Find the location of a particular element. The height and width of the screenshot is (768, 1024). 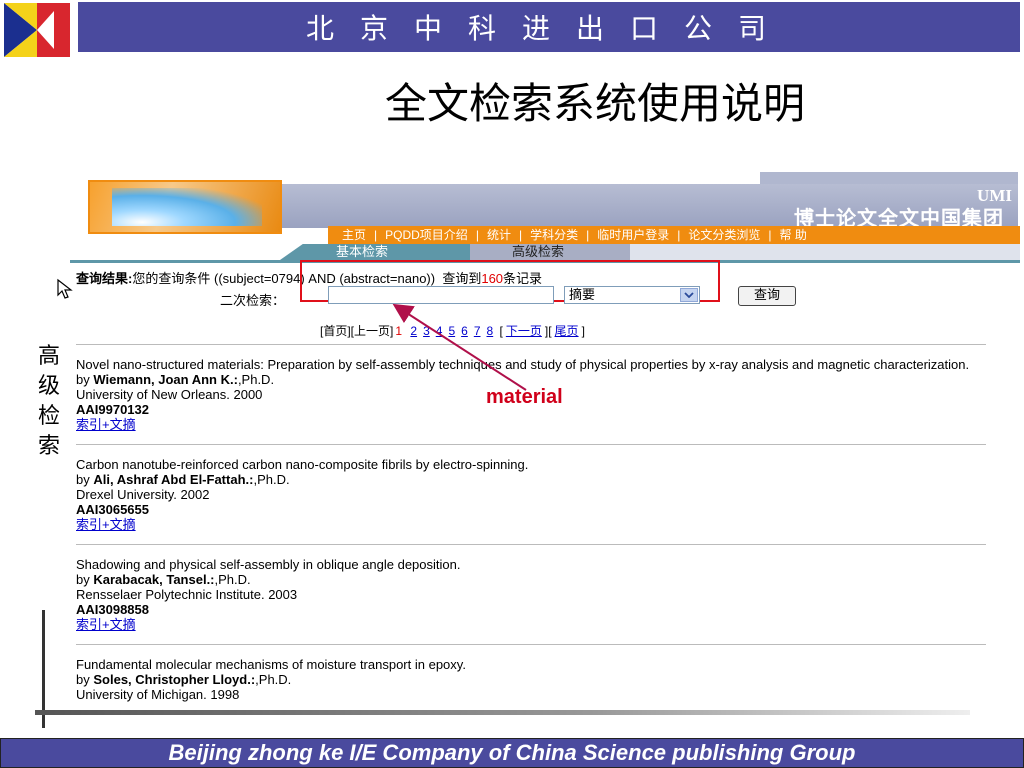

pager-prev: [上一页] is located at coordinates (372, 331).